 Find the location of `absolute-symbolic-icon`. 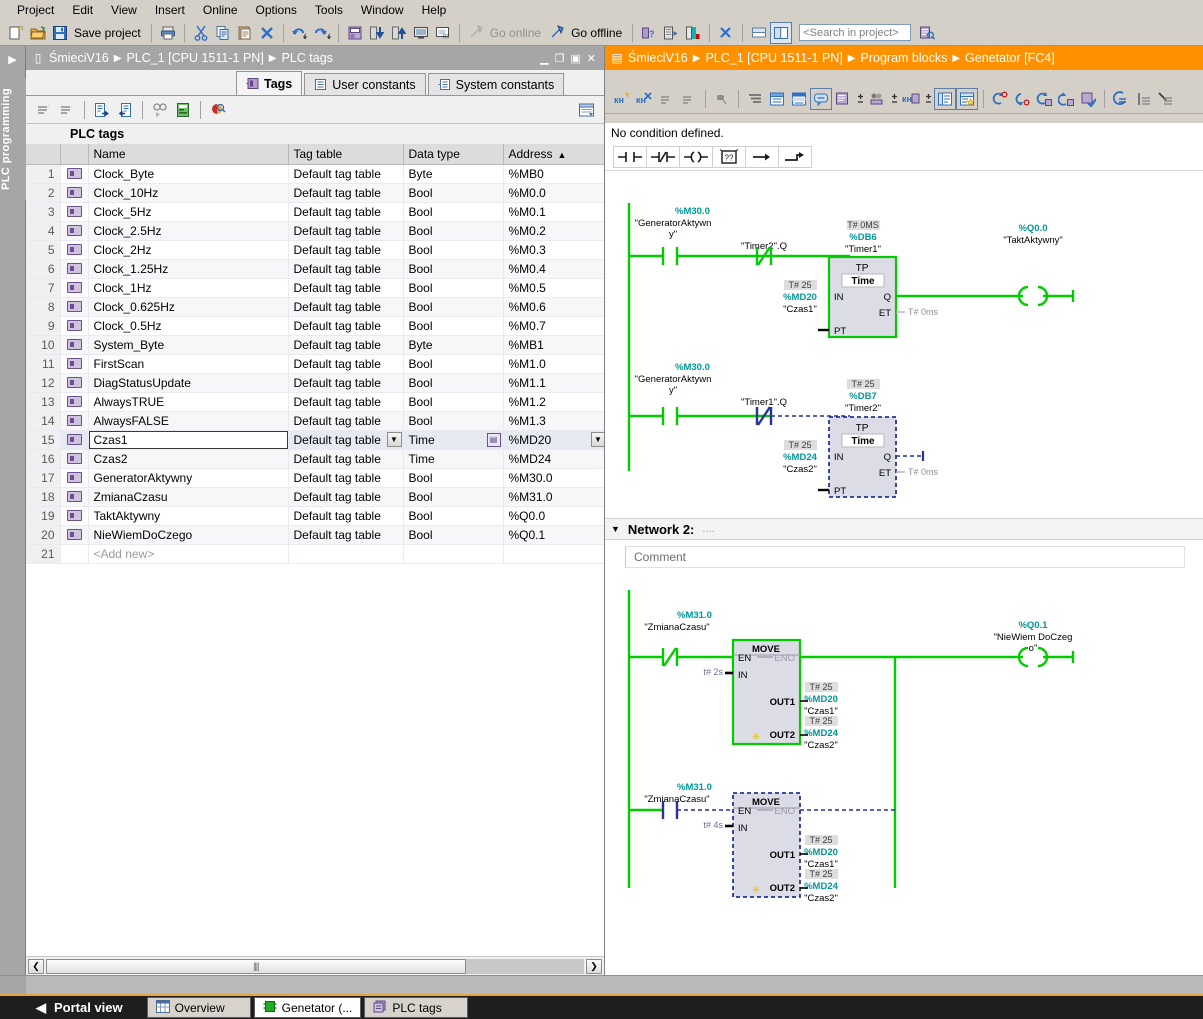

absolute-symbolic-icon is located at coordinates (722, 99).